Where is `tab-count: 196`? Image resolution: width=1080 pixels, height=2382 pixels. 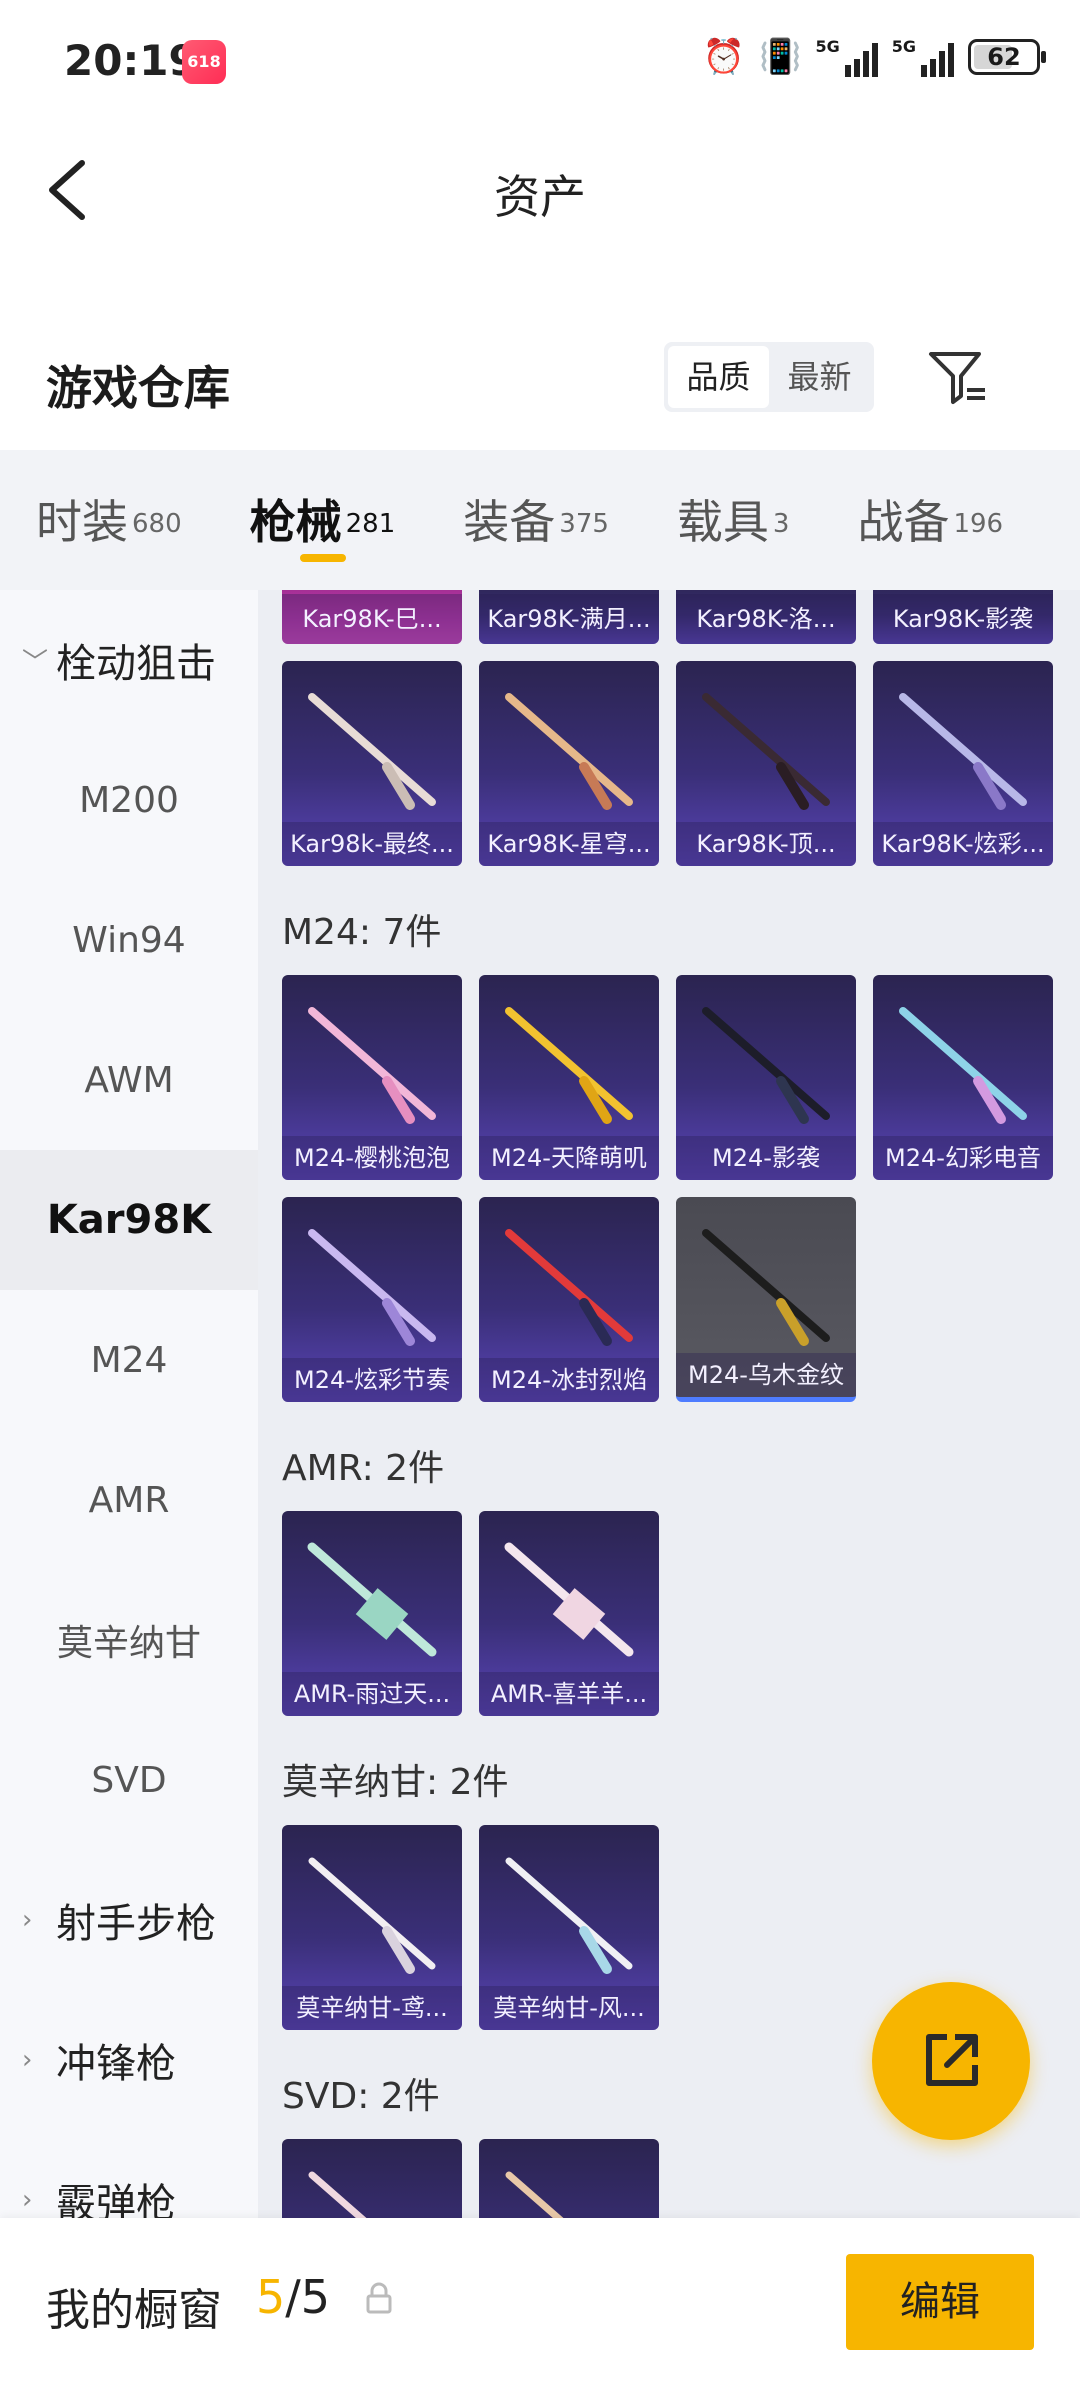 tab-count: 196 is located at coordinates (978, 523).